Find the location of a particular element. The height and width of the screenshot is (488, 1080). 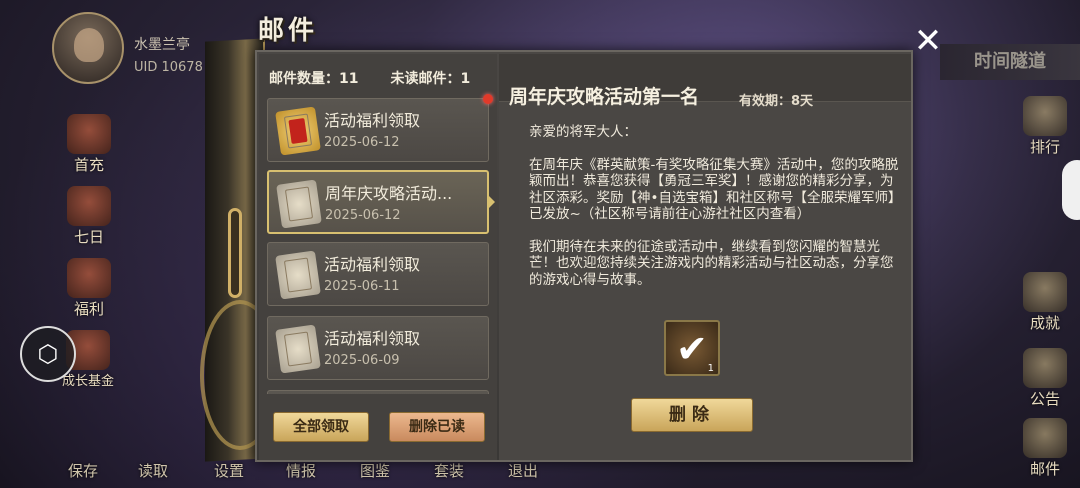

mail-list-item-selected: 周年庆攻略活动... 2025-06-12 is located at coordinates (381, 202).